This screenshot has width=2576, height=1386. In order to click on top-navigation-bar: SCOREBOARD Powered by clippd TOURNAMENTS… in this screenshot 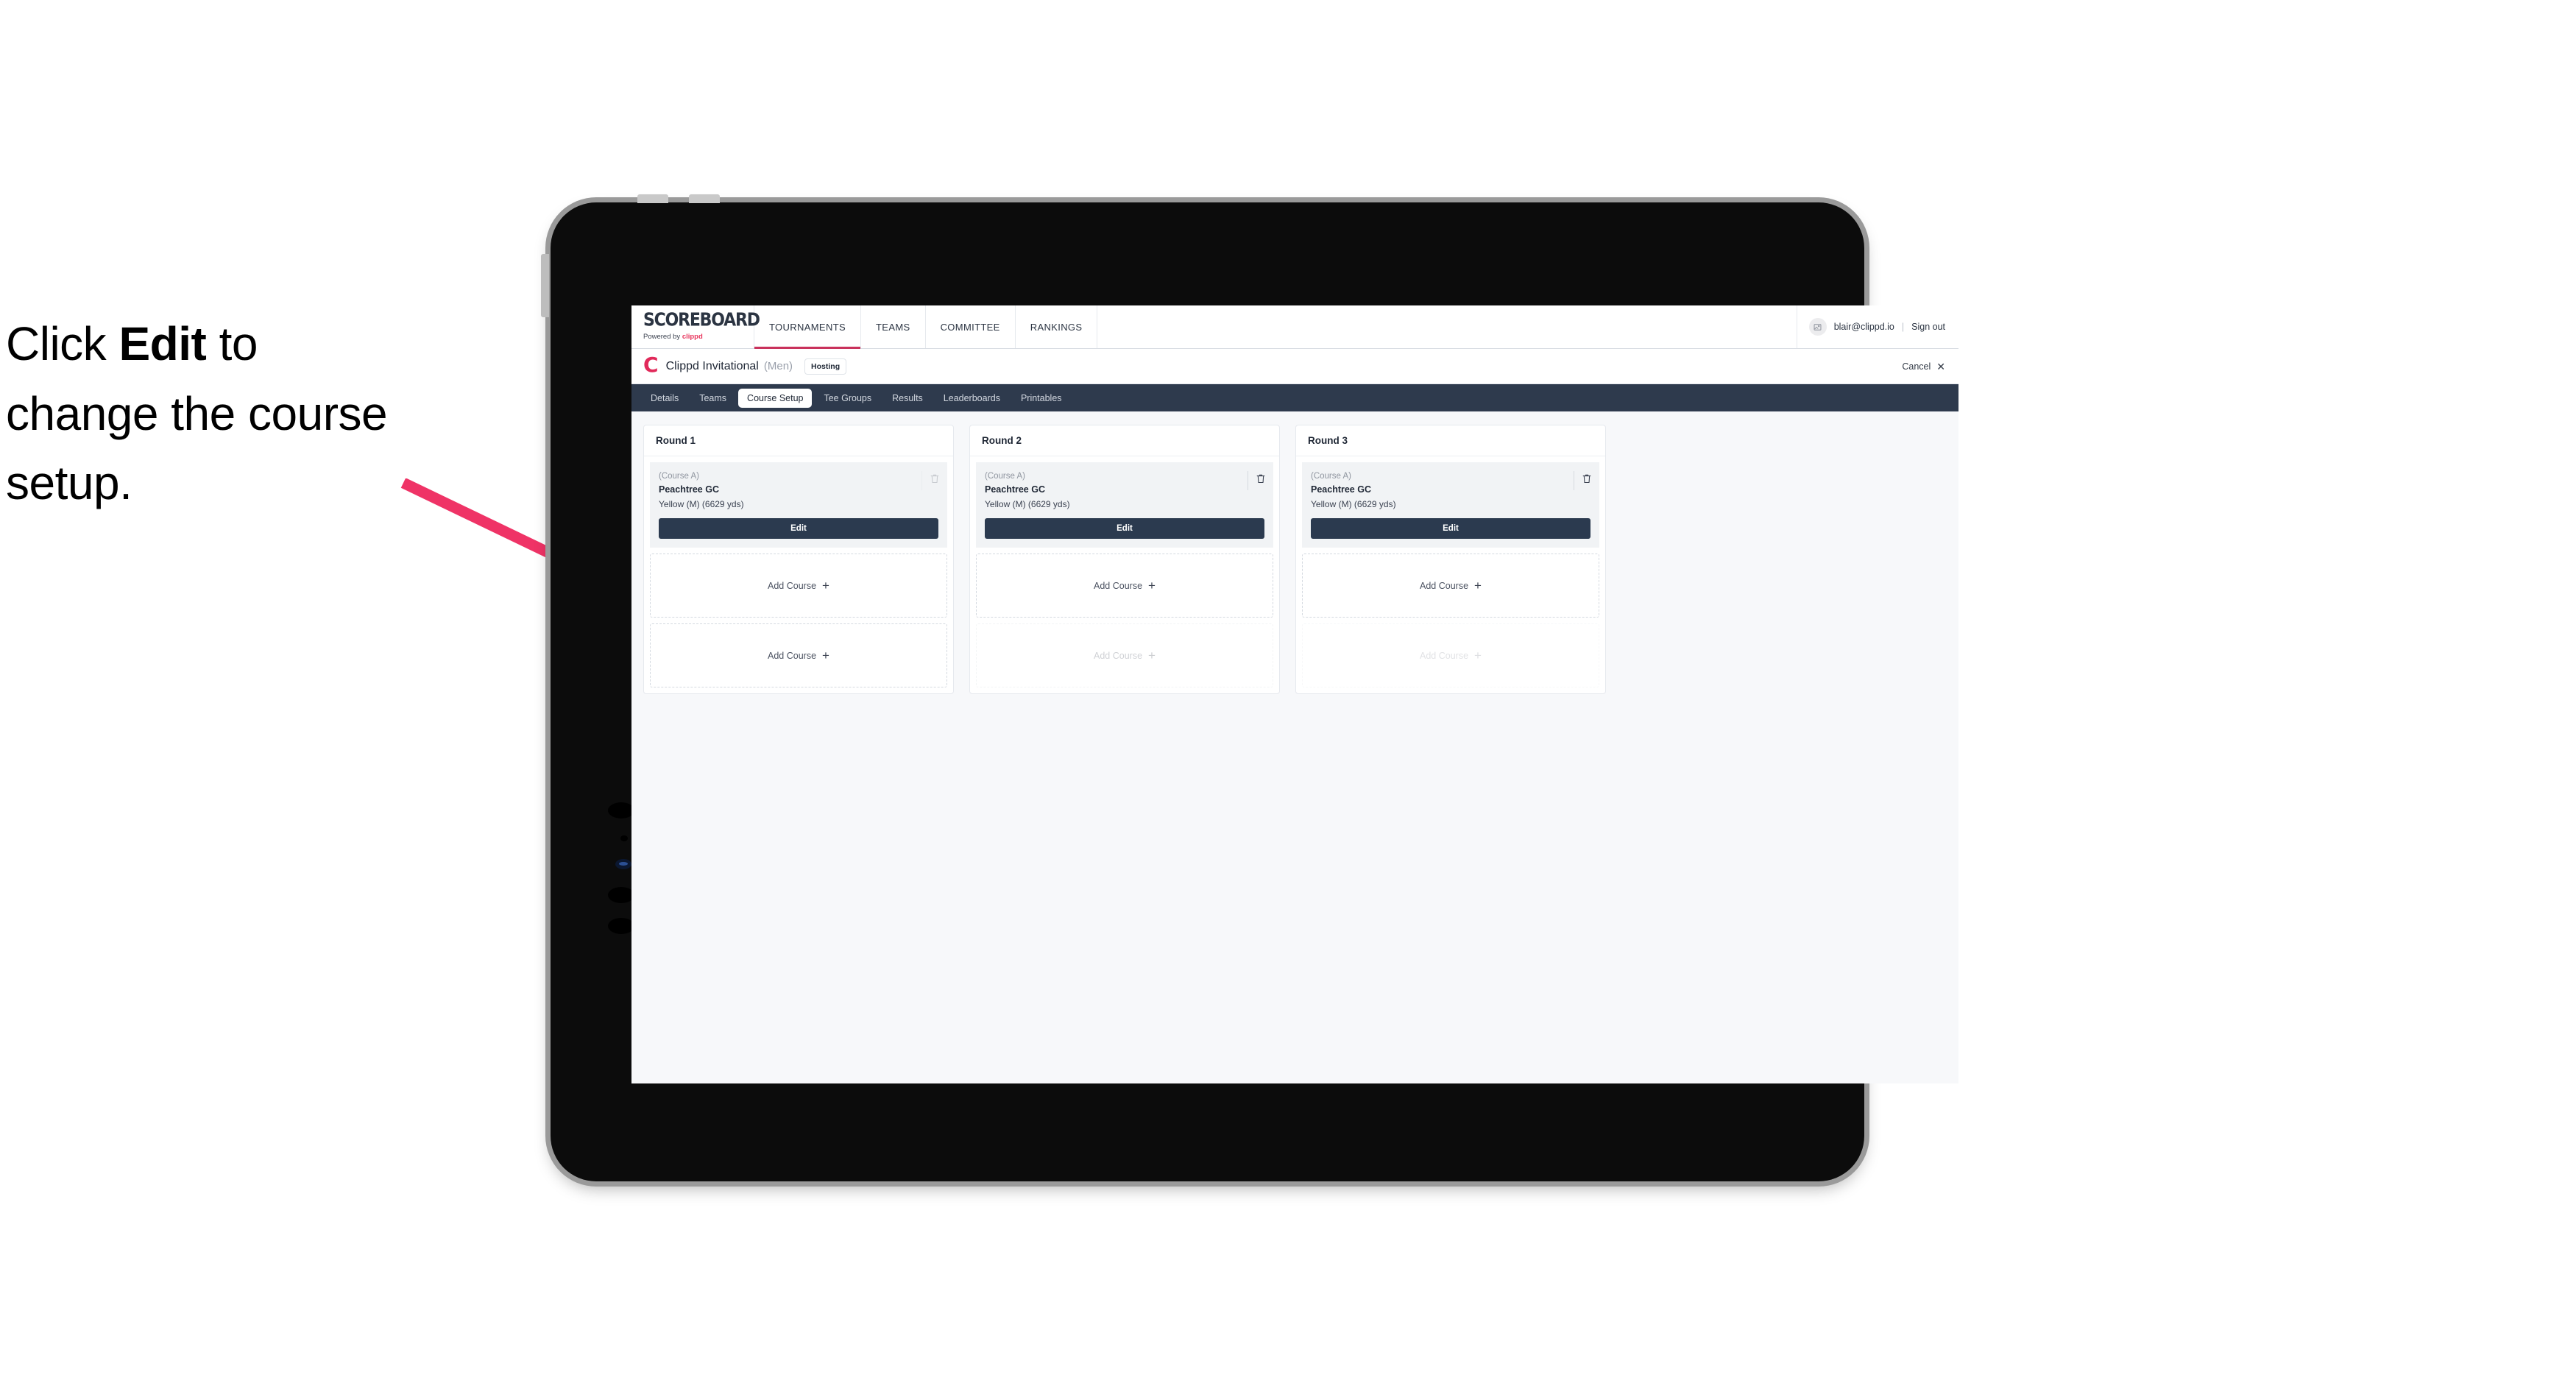, I will do `click(1294, 327)`.